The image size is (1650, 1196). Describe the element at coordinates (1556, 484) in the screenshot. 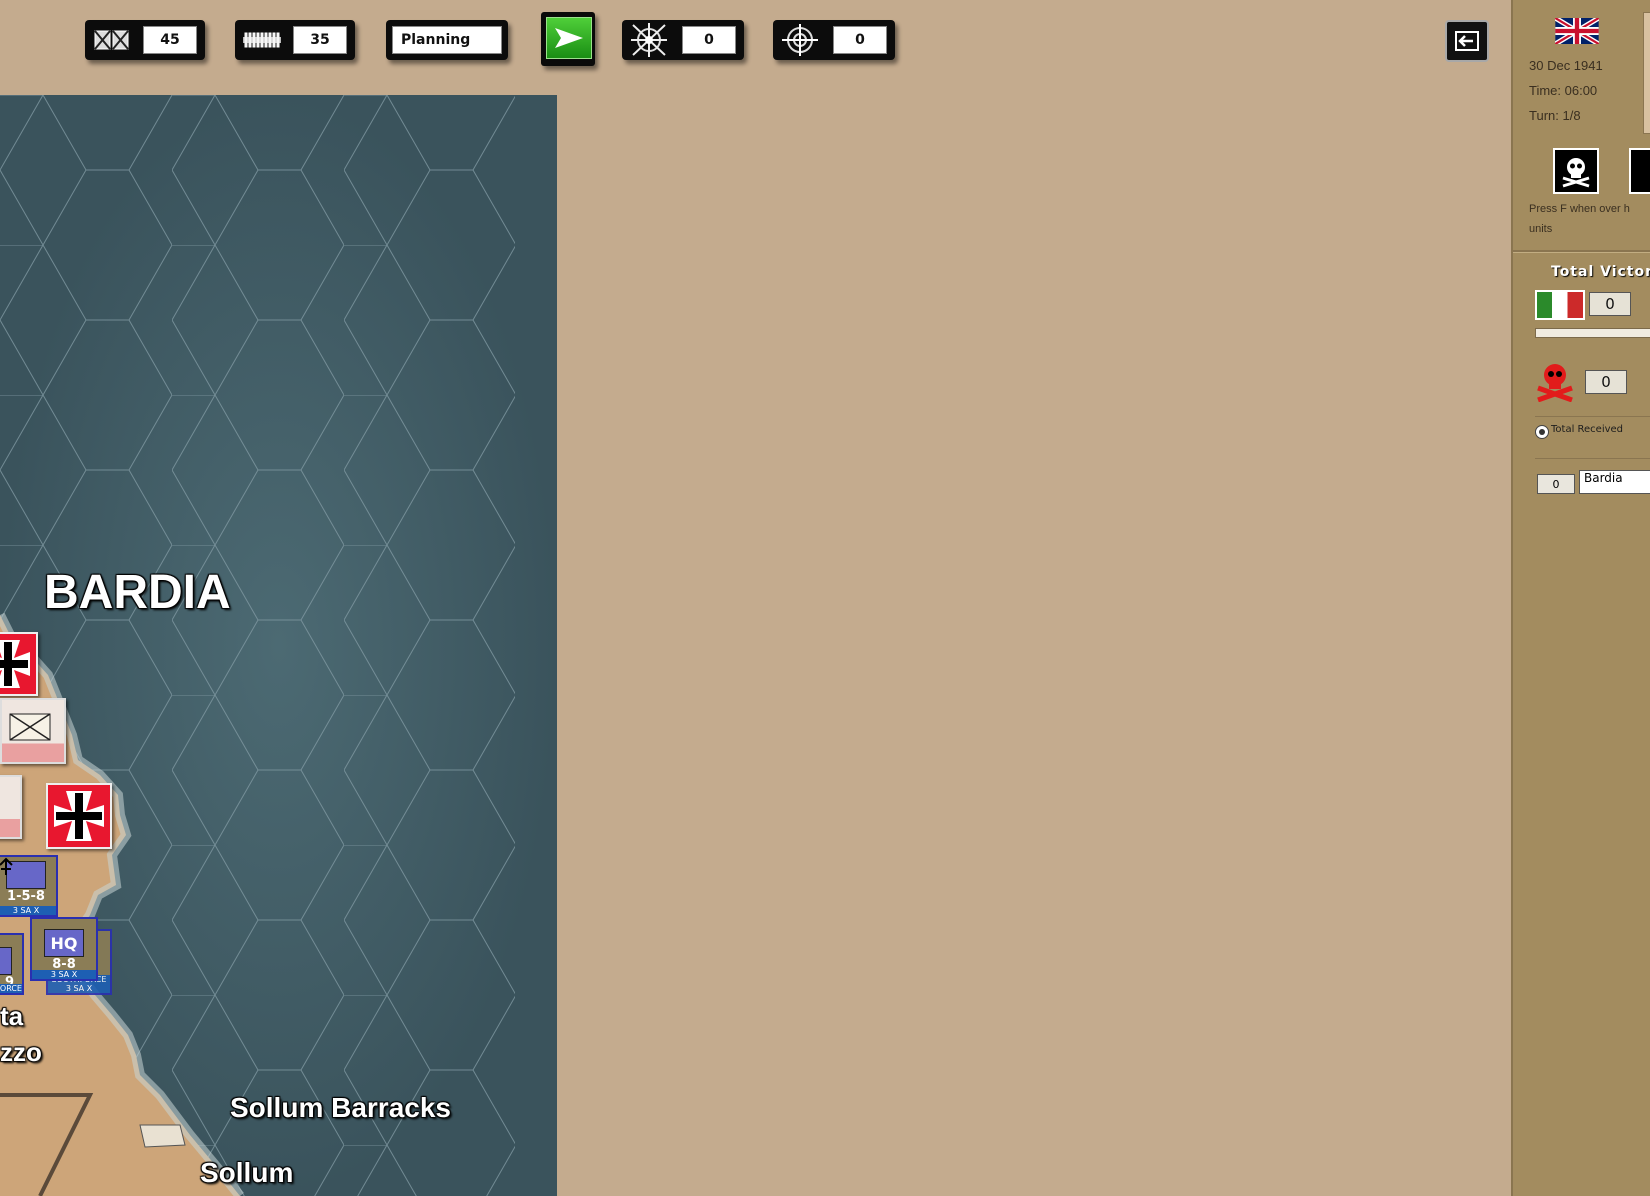

I see `location-value: 0` at that location.